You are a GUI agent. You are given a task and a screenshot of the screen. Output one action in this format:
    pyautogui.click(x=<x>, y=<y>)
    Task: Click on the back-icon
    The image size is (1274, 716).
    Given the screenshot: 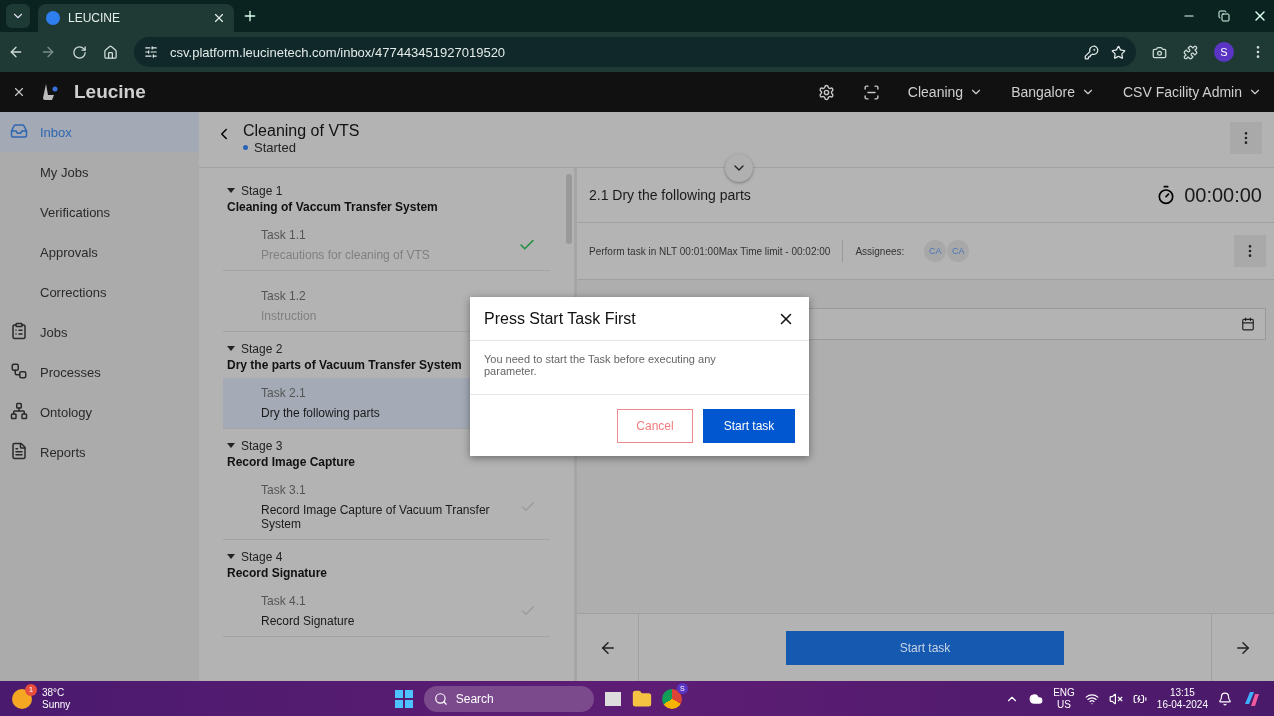 What is the action you would take?
    pyautogui.click(x=16, y=52)
    